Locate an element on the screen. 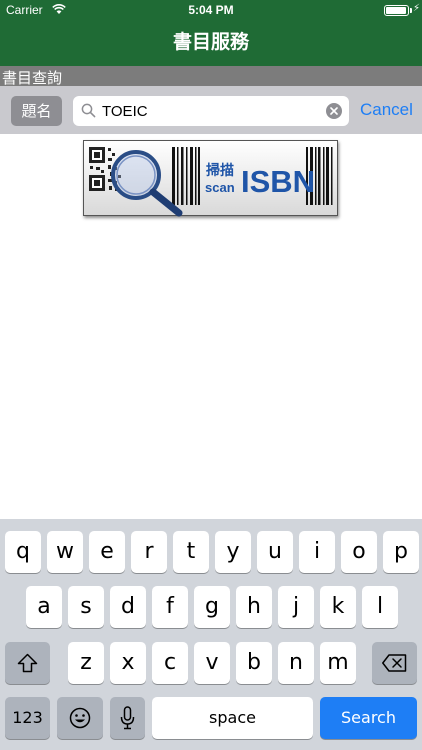 The height and width of the screenshot is (750, 422). status-bar: Carrier 5:04 PM ⚡ is located at coordinates (211, 10).